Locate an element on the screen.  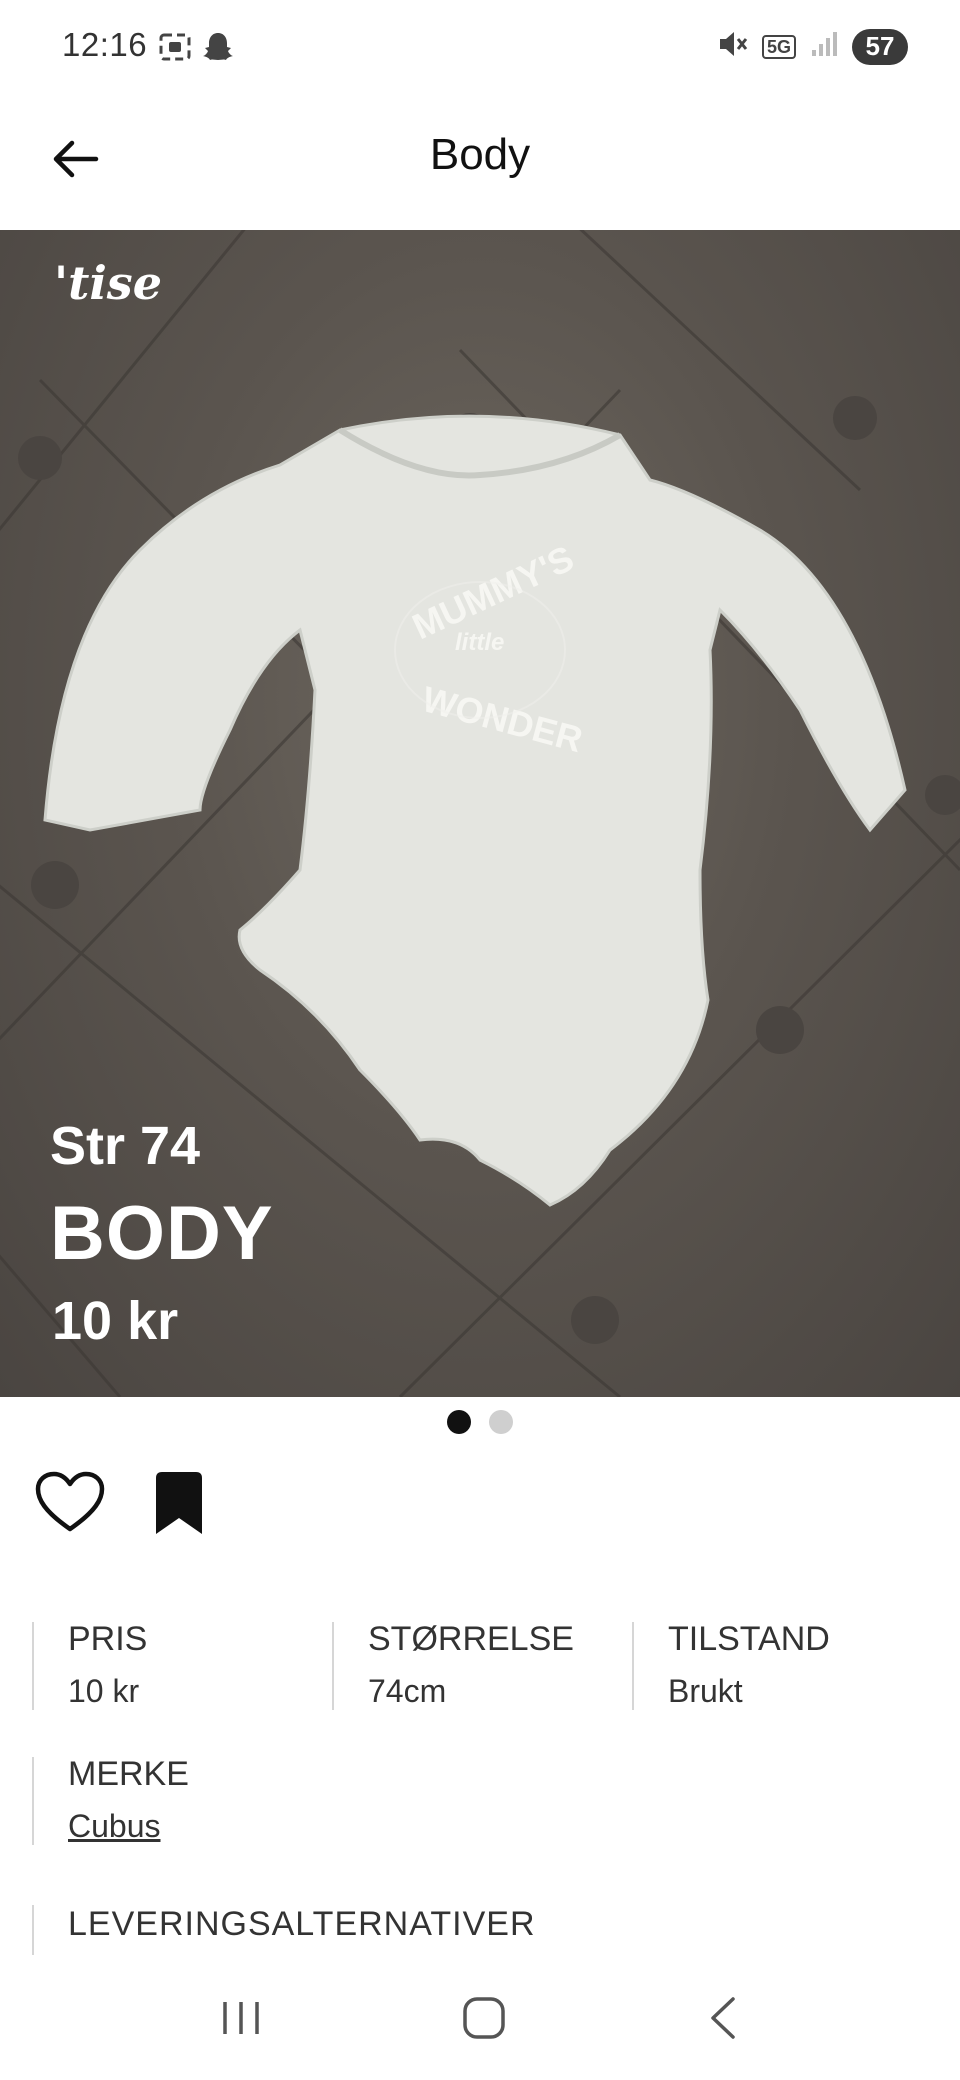
system-back-button is located at coordinates (723, 2020).